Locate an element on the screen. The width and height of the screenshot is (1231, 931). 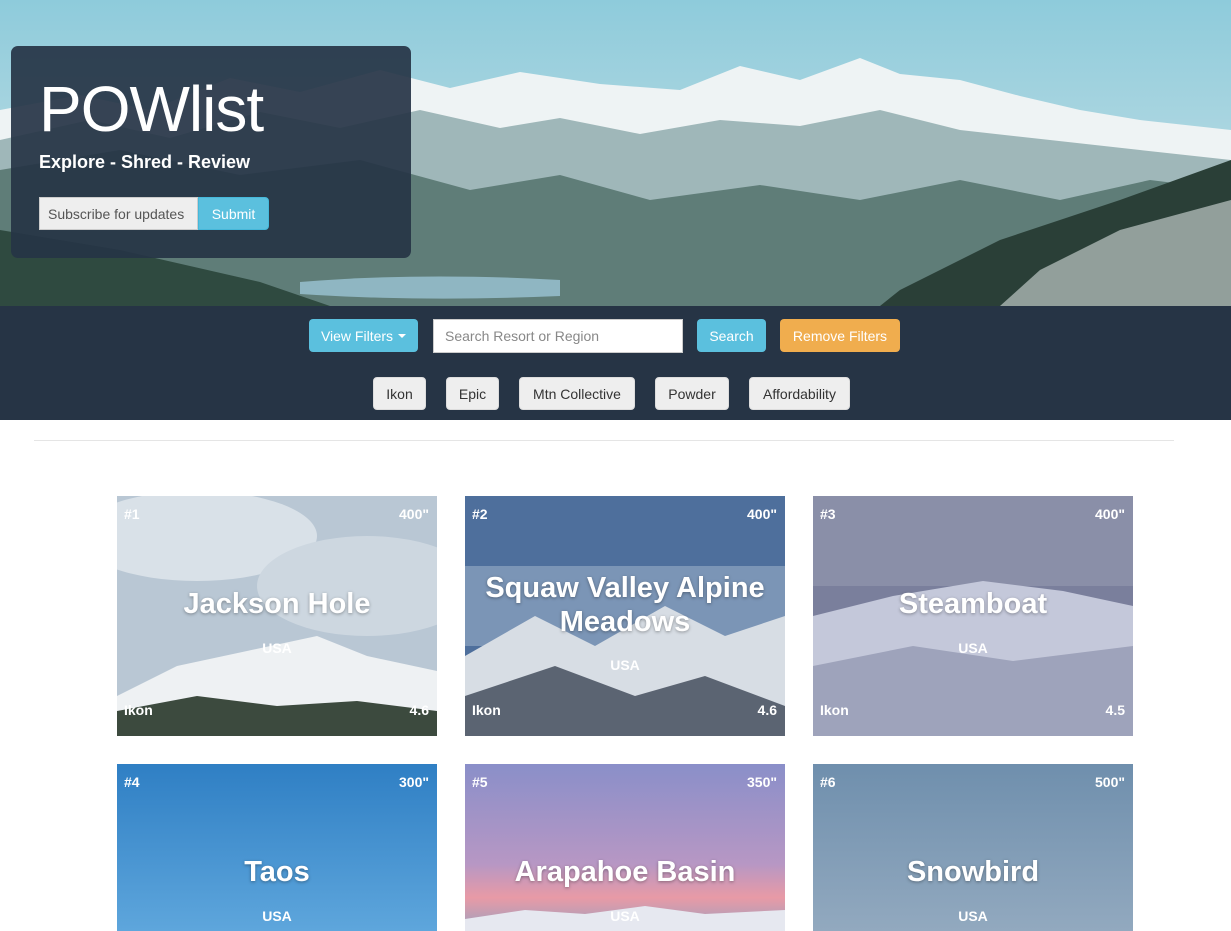
filter-chip-powder: Powder is located at coordinates (692, 393).